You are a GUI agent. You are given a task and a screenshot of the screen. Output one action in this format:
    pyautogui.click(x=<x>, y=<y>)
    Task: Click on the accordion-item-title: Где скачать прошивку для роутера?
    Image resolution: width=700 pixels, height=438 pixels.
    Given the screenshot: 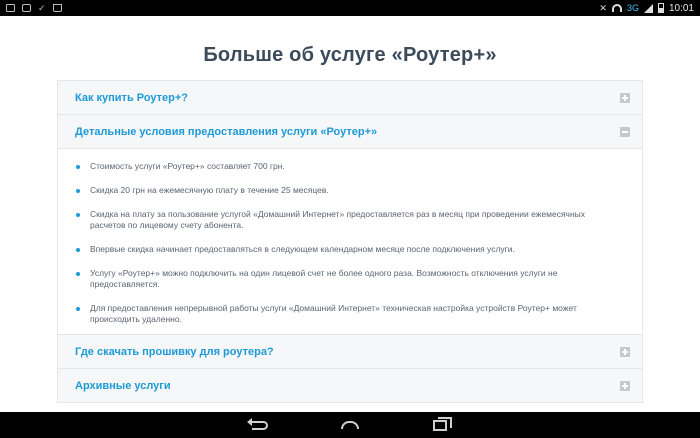 What is the action you would take?
    pyautogui.click(x=174, y=352)
    